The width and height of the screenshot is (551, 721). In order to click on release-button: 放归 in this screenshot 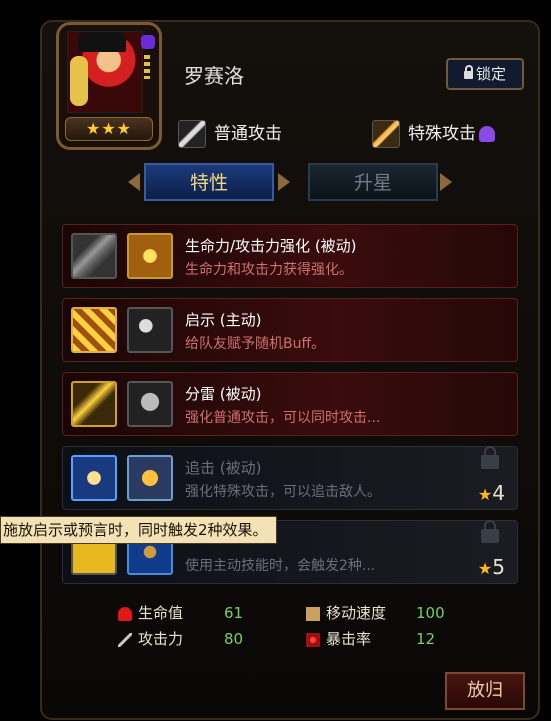, I will do `click(485, 691)`.